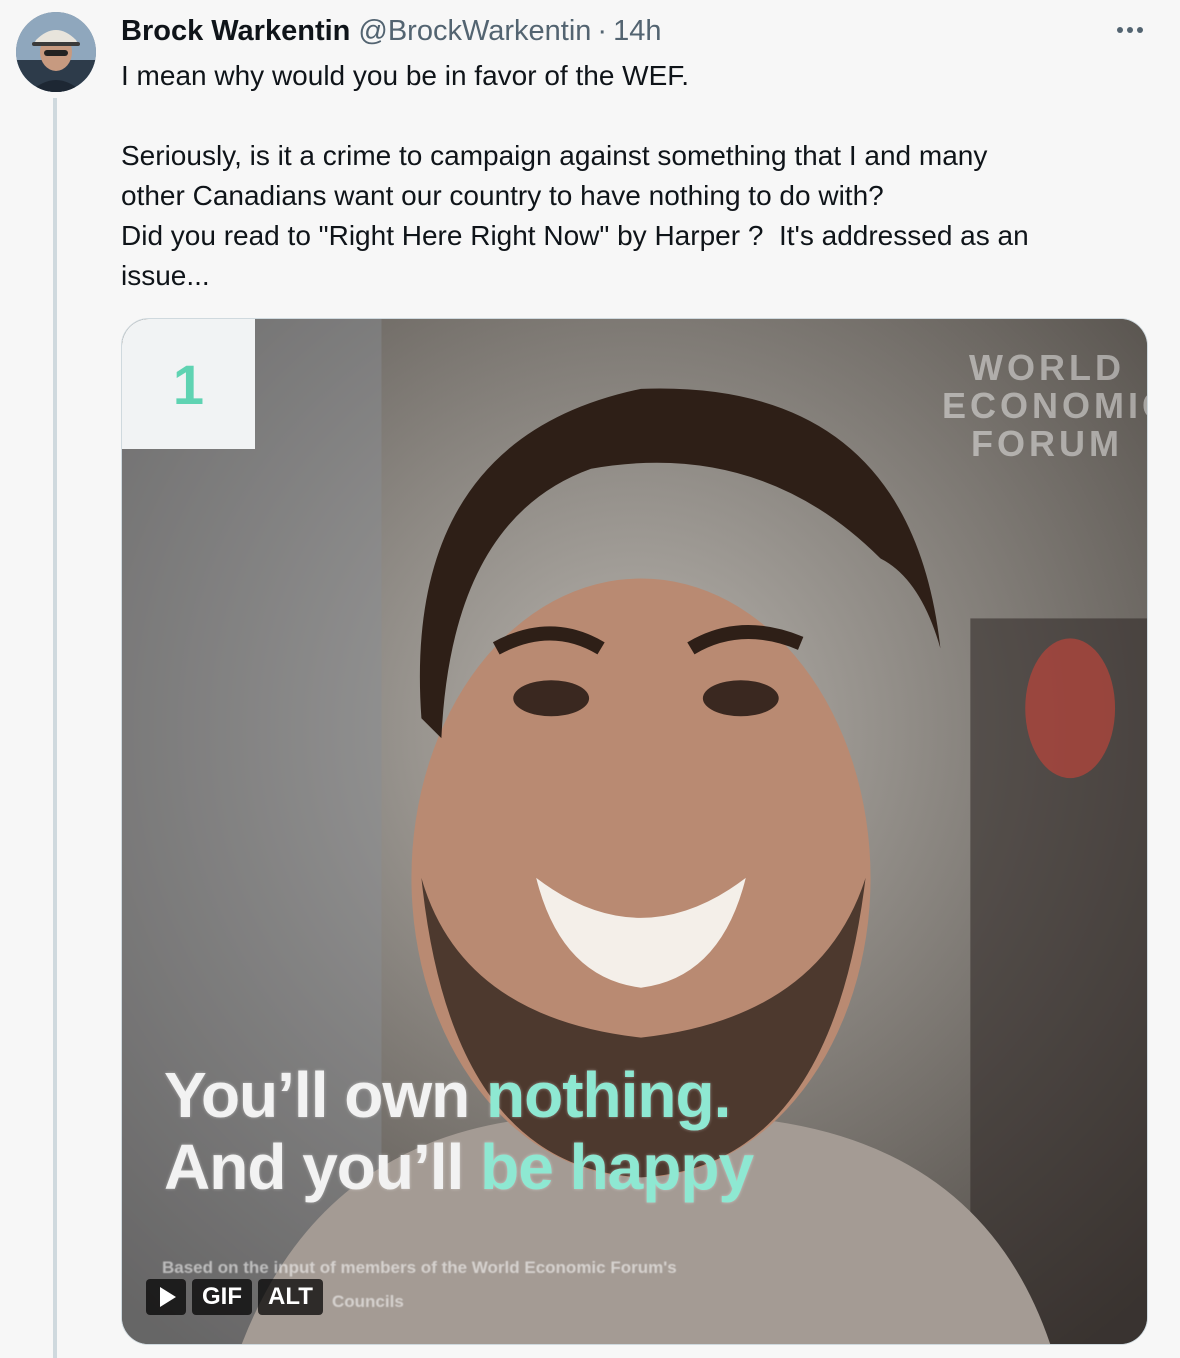 This screenshot has width=1180, height=1358. I want to click on alt-badge: ALT, so click(290, 1297).